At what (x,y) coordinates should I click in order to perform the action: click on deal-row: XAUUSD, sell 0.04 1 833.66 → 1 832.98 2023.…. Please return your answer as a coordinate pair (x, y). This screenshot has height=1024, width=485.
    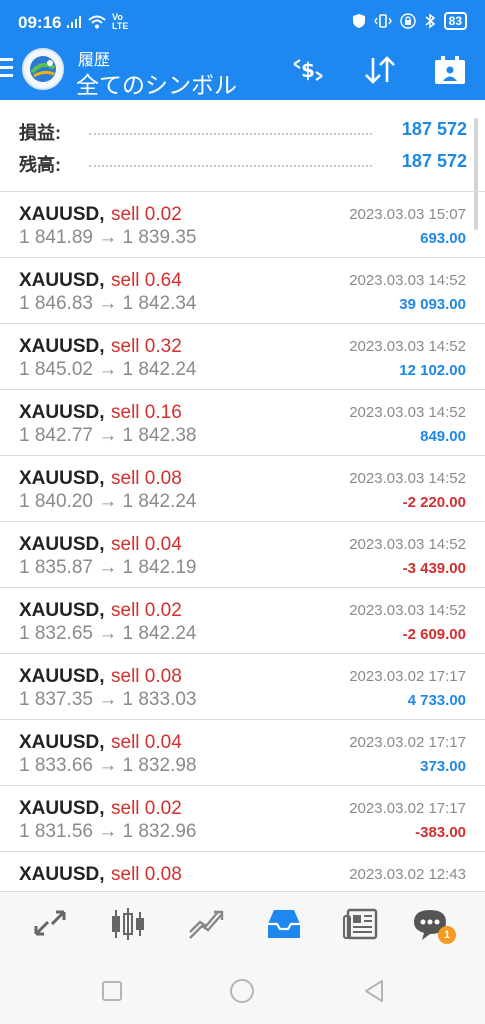
    Looking at the image, I should click on (242, 753).